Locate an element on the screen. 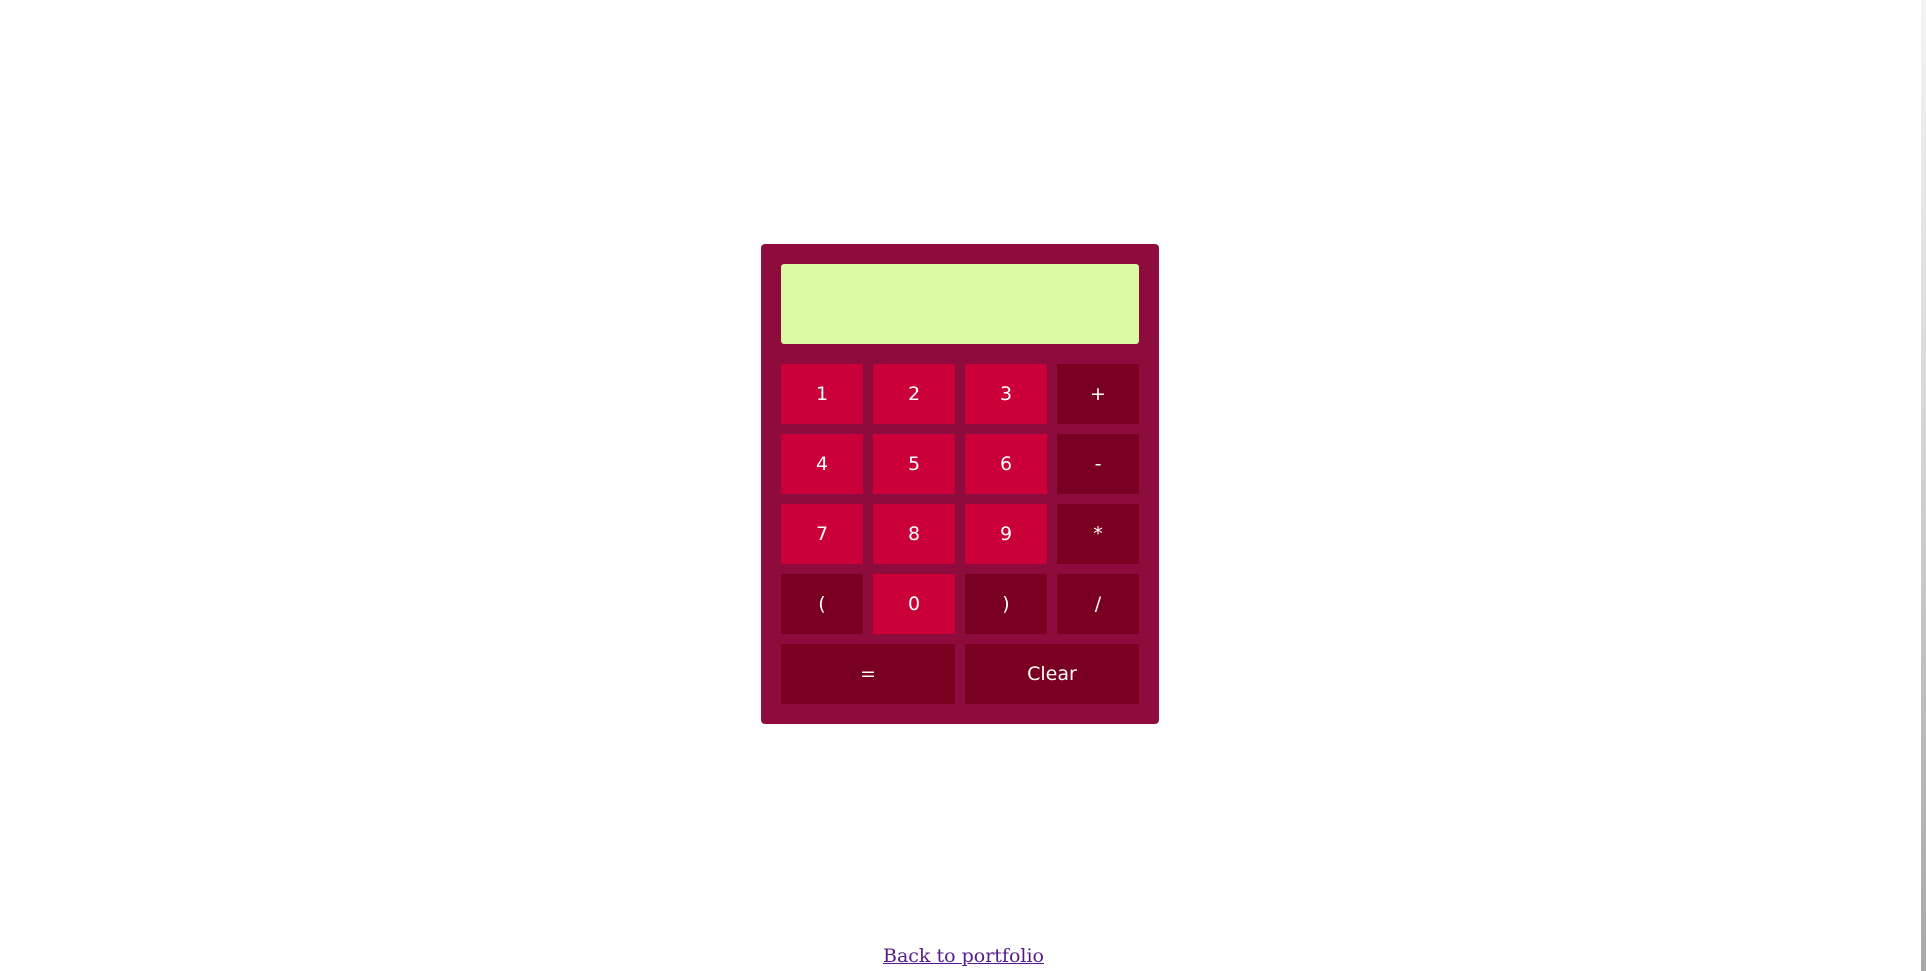 The image size is (1926, 971). key-7: 7 is located at coordinates (822, 534).